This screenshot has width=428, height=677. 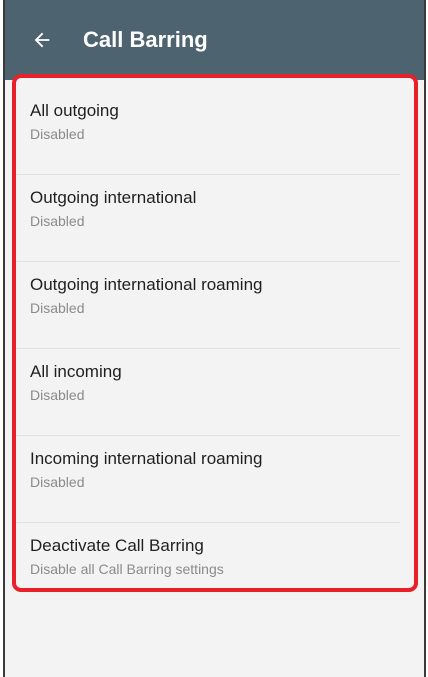 I want to click on item-title: Deactivate Call Barring, so click(x=117, y=545).